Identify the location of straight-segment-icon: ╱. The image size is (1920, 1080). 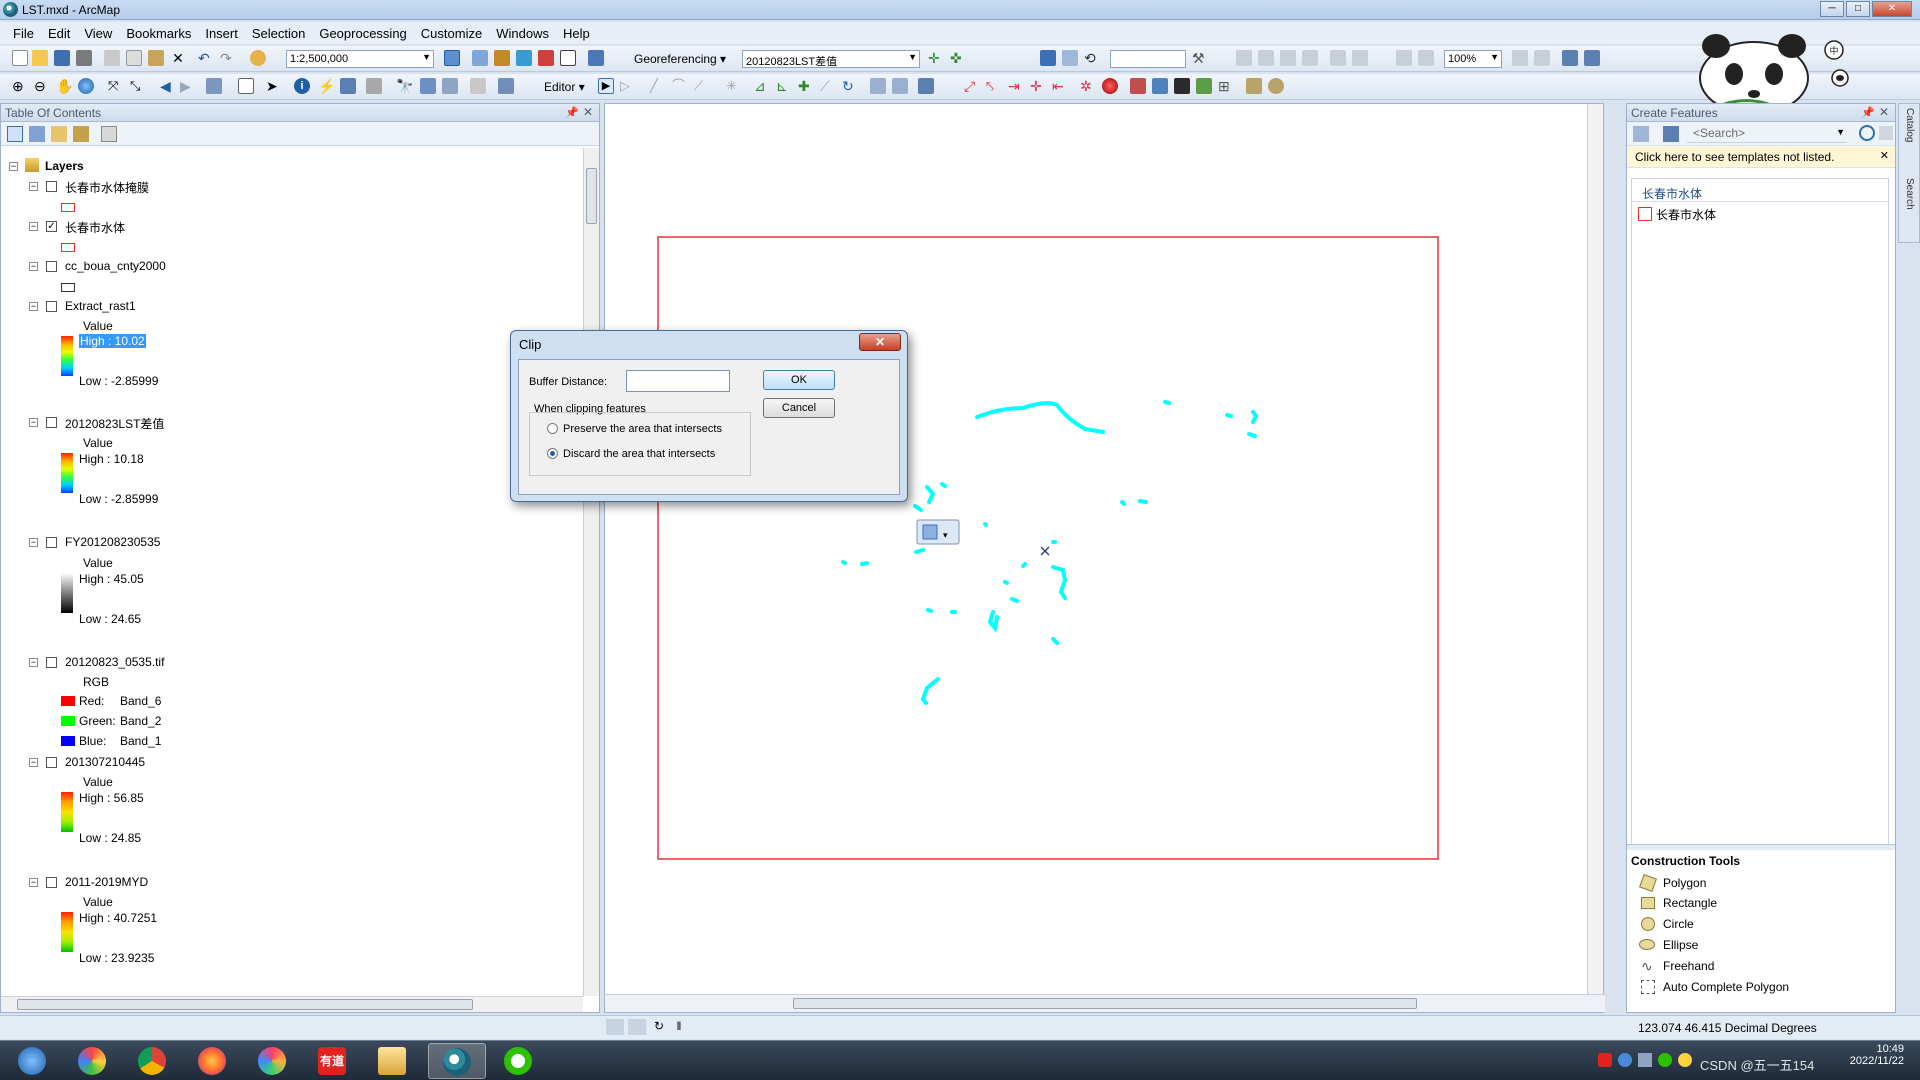
(658, 86).